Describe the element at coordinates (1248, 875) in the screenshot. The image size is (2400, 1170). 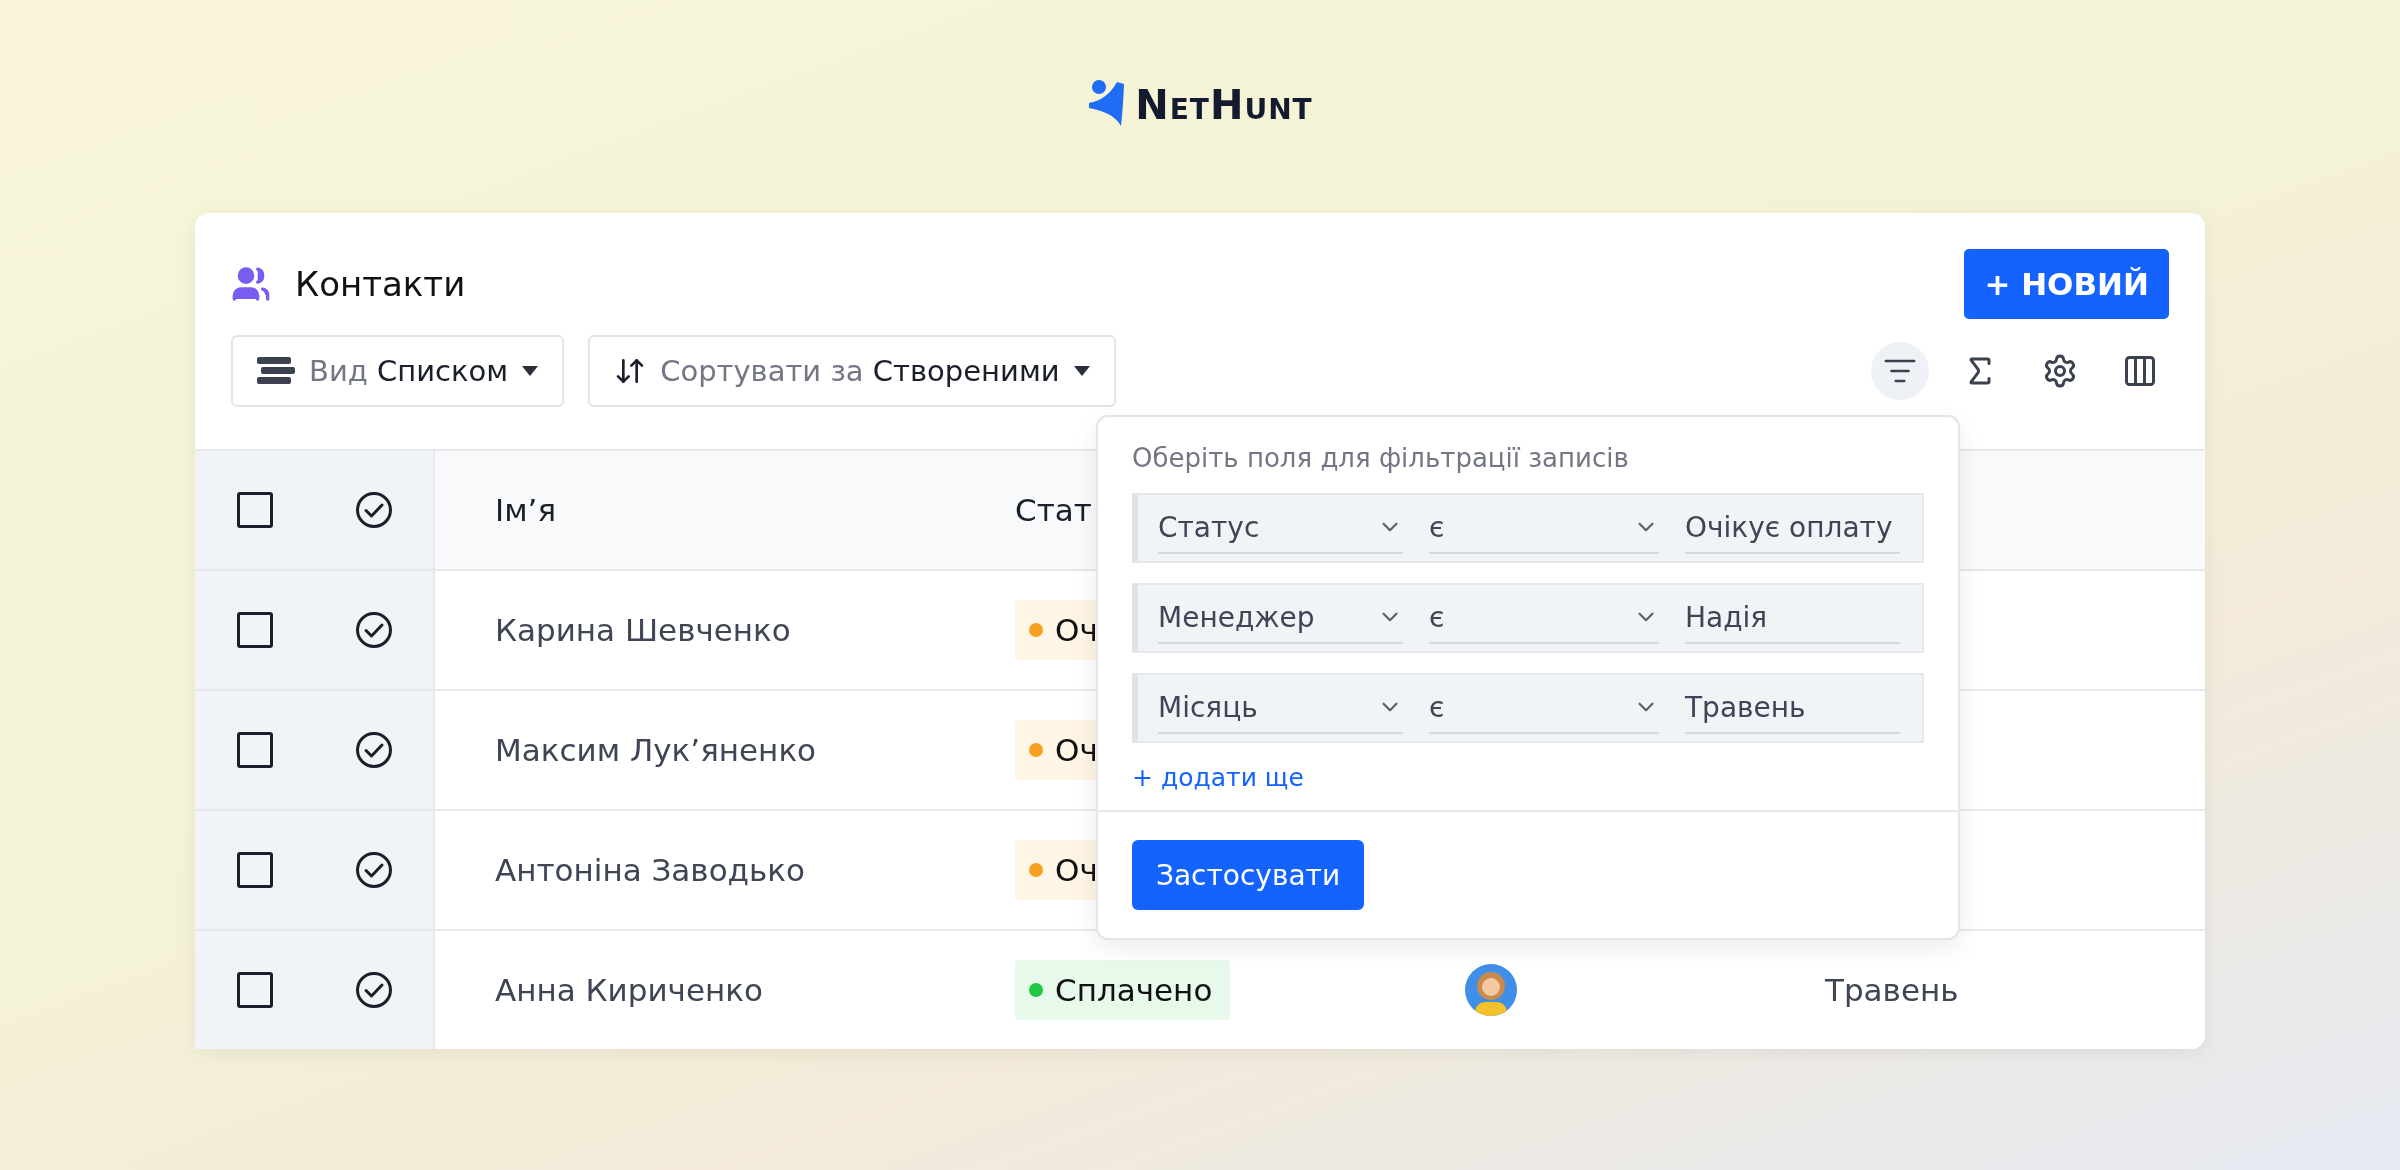
I see `apply-button: Застосувати` at that location.